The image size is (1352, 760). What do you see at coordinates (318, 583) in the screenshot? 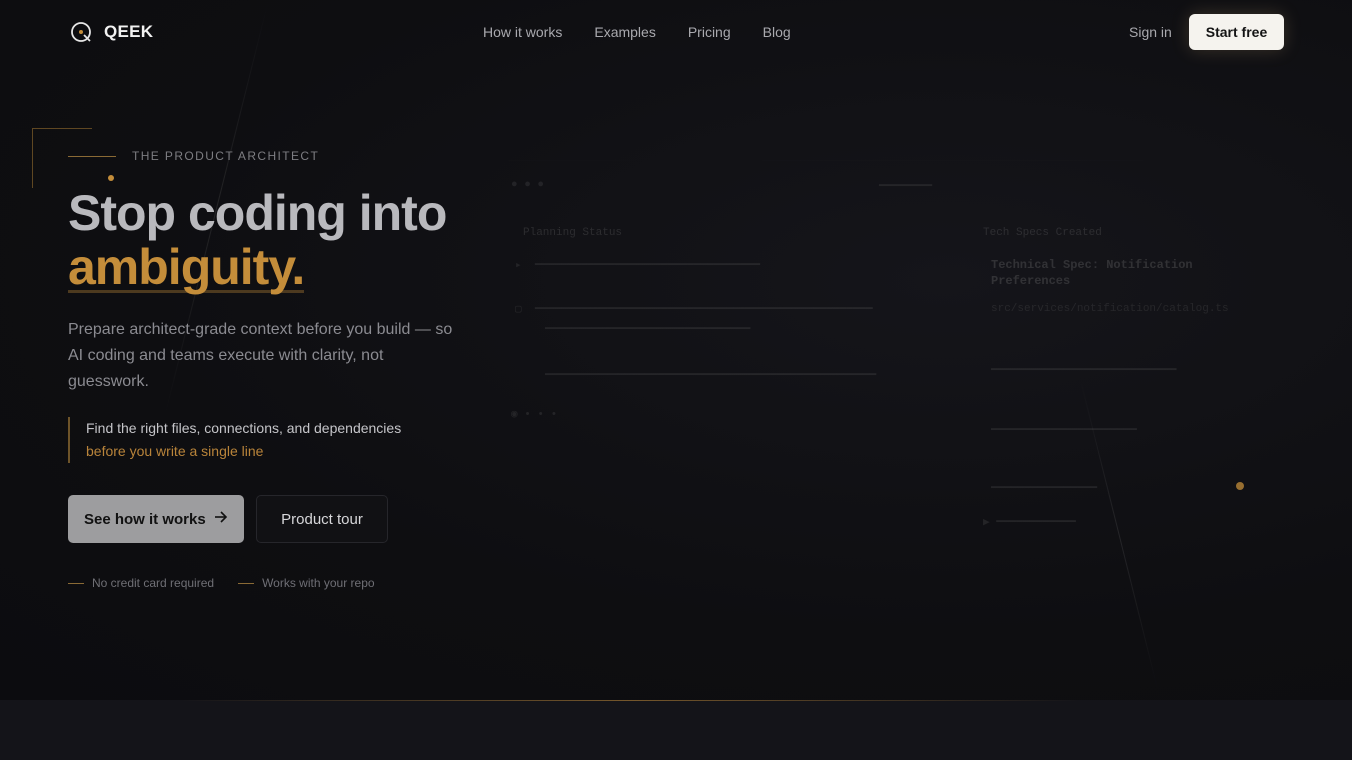
I see `note-text: Works with your repo` at bounding box center [318, 583].